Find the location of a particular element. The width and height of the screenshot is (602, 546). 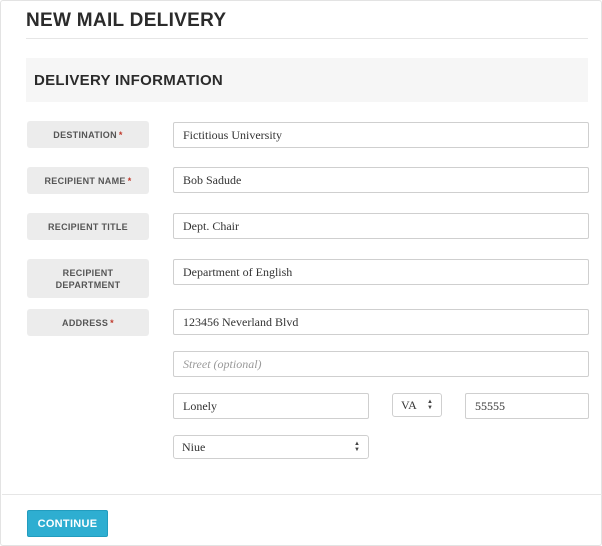

destination-label: DESTINATION * is located at coordinates (88, 134).